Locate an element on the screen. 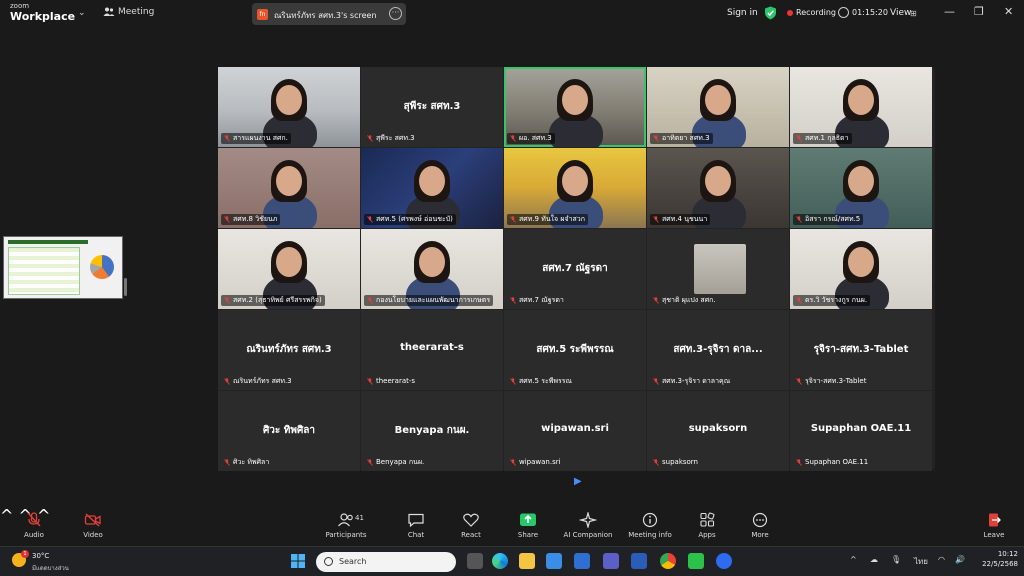 The width and height of the screenshot is (1024, 576). participant-tile: ณรินทร์ภัทร สศท.3 ณรินทร์ภัทร สศท.3 is located at coordinates (289, 350).